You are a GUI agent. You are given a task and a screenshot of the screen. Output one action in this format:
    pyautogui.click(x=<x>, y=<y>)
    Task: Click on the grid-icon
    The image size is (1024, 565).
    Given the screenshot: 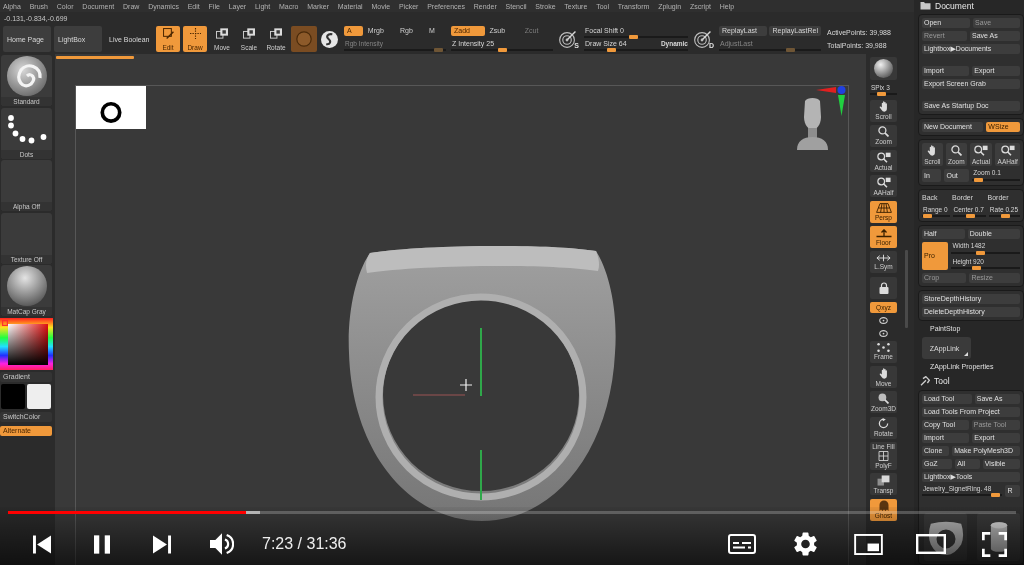 What is the action you would take?
    pyautogui.click(x=883, y=456)
    